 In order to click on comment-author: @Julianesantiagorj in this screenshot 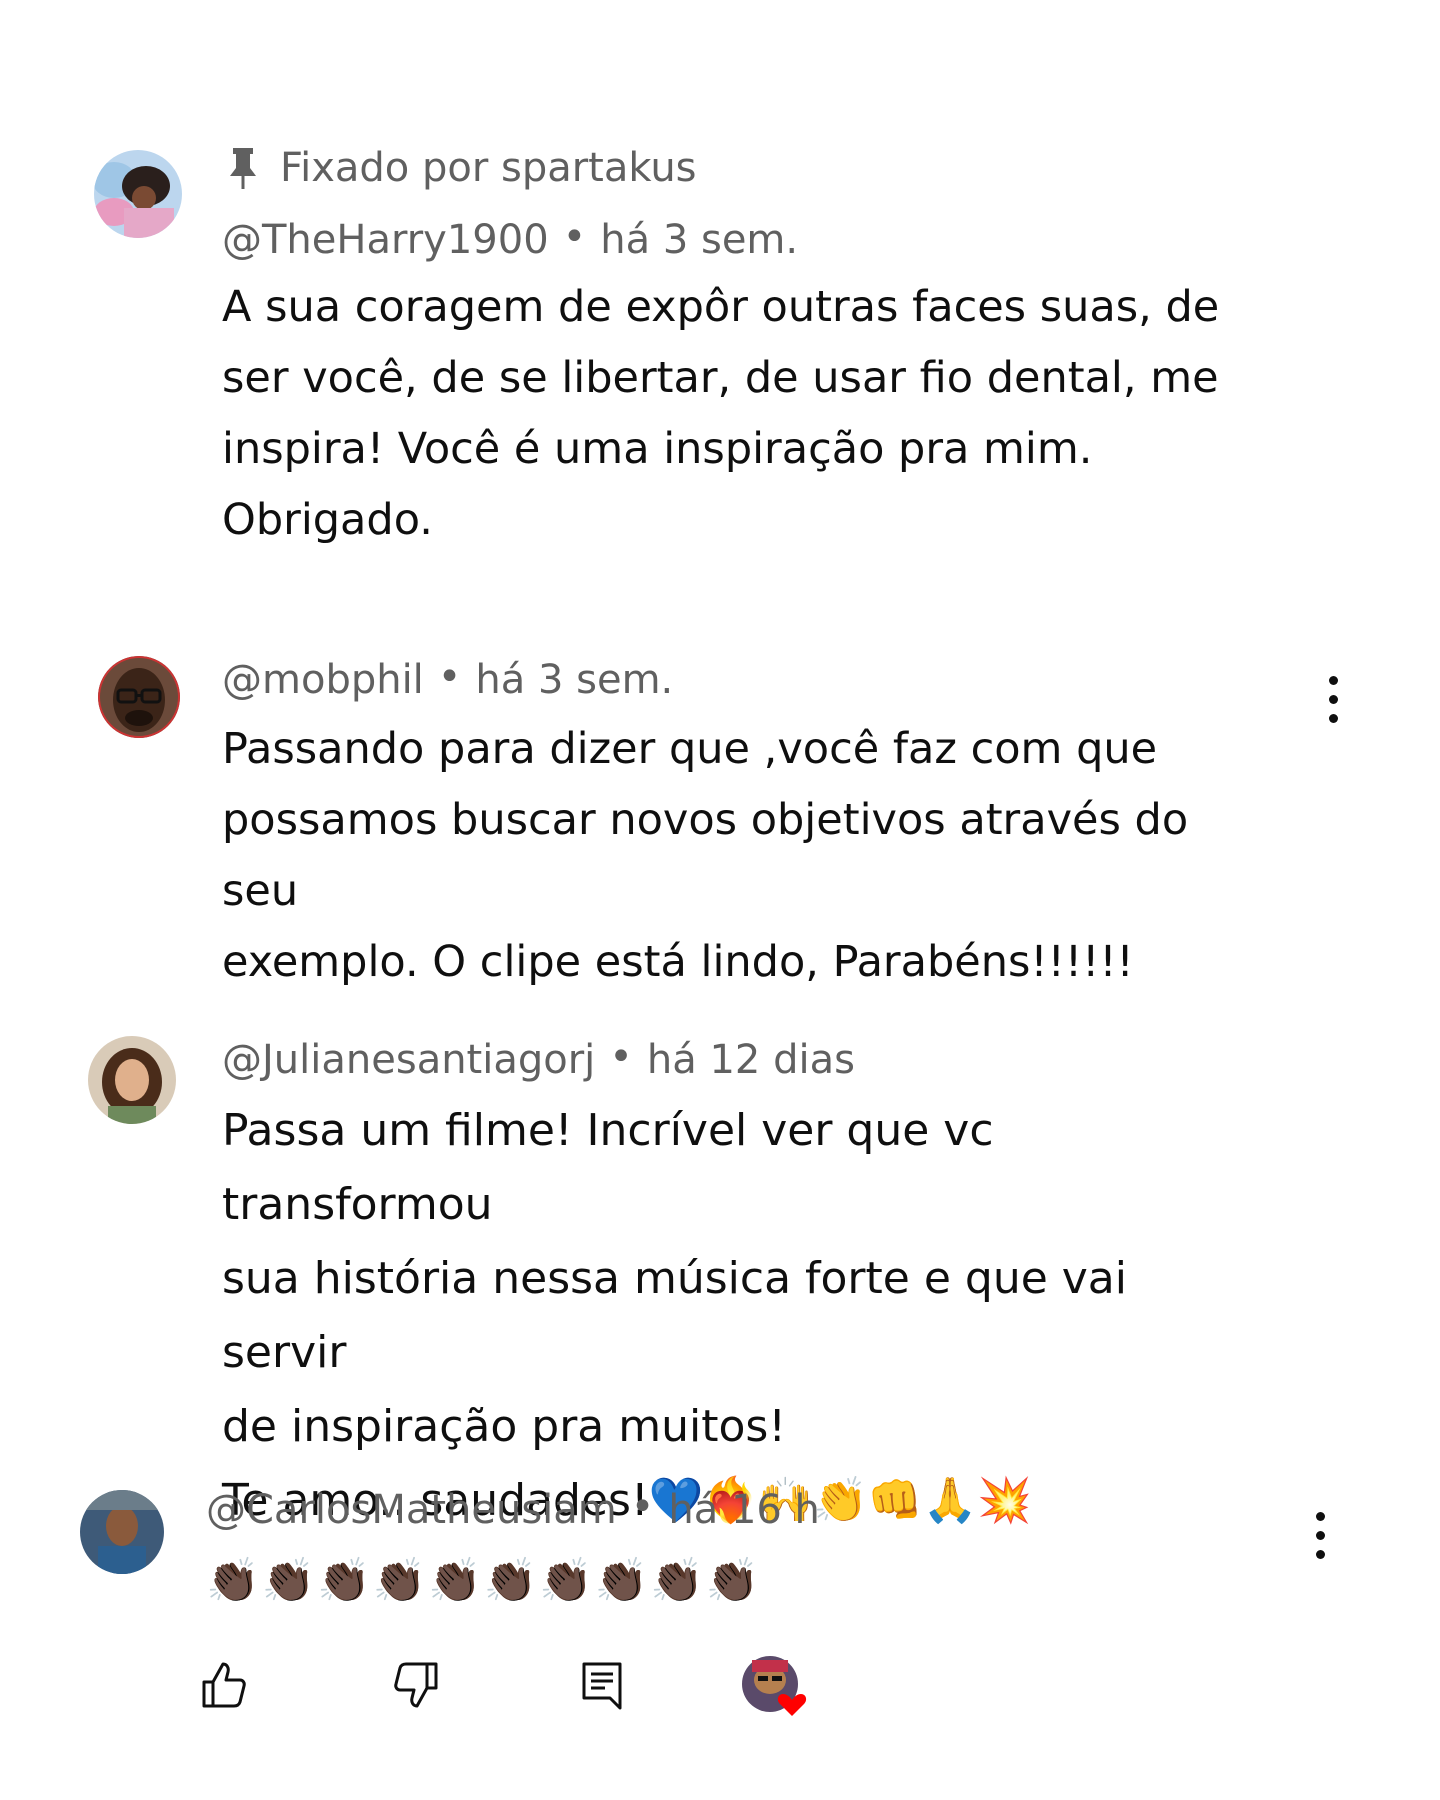, I will do `click(408, 1060)`.